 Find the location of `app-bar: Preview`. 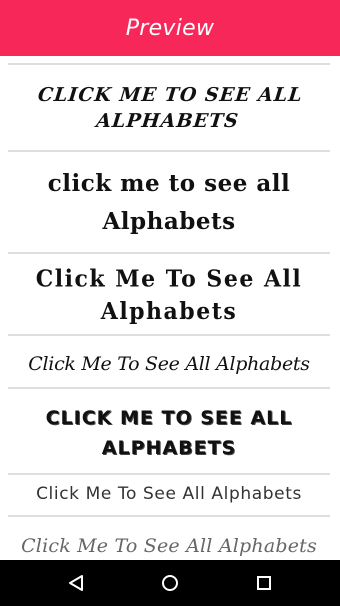

app-bar: Preview is located at coordinates (170, 28).